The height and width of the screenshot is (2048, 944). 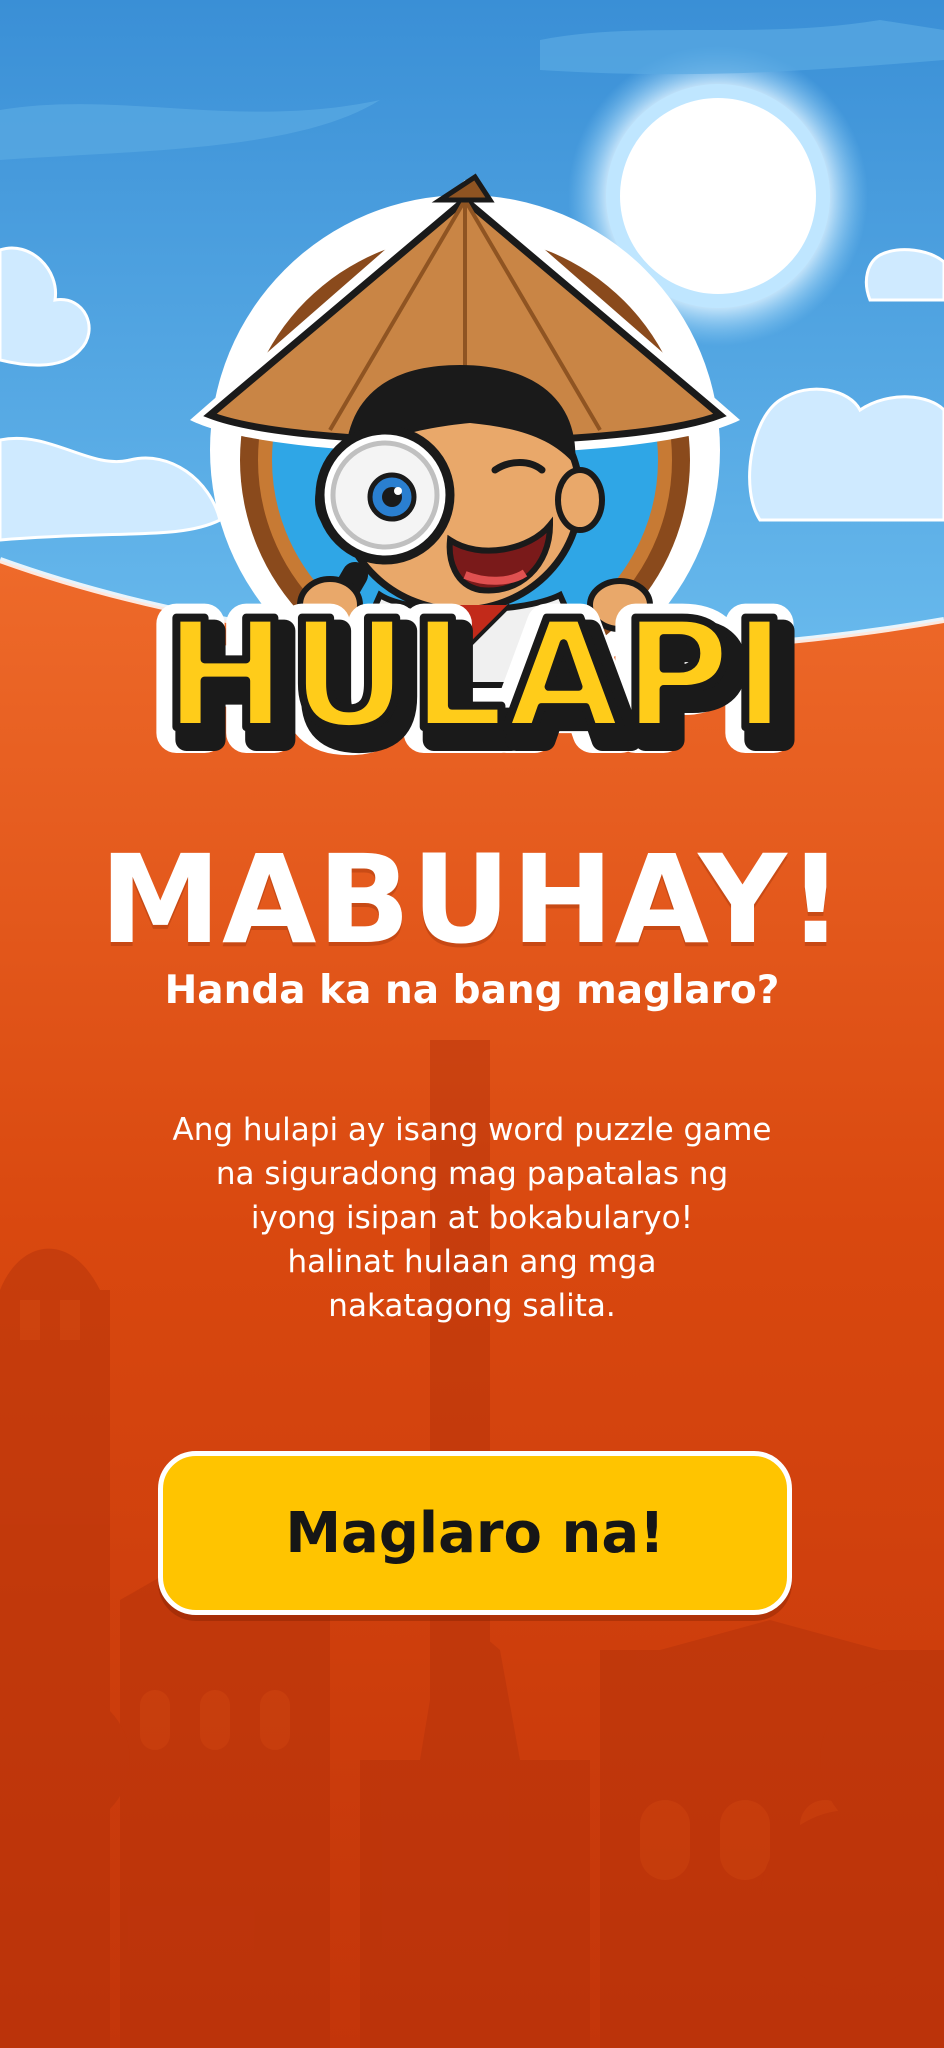 I want to click on description-line: nakatagong salita., so click(x=472, y=1306).